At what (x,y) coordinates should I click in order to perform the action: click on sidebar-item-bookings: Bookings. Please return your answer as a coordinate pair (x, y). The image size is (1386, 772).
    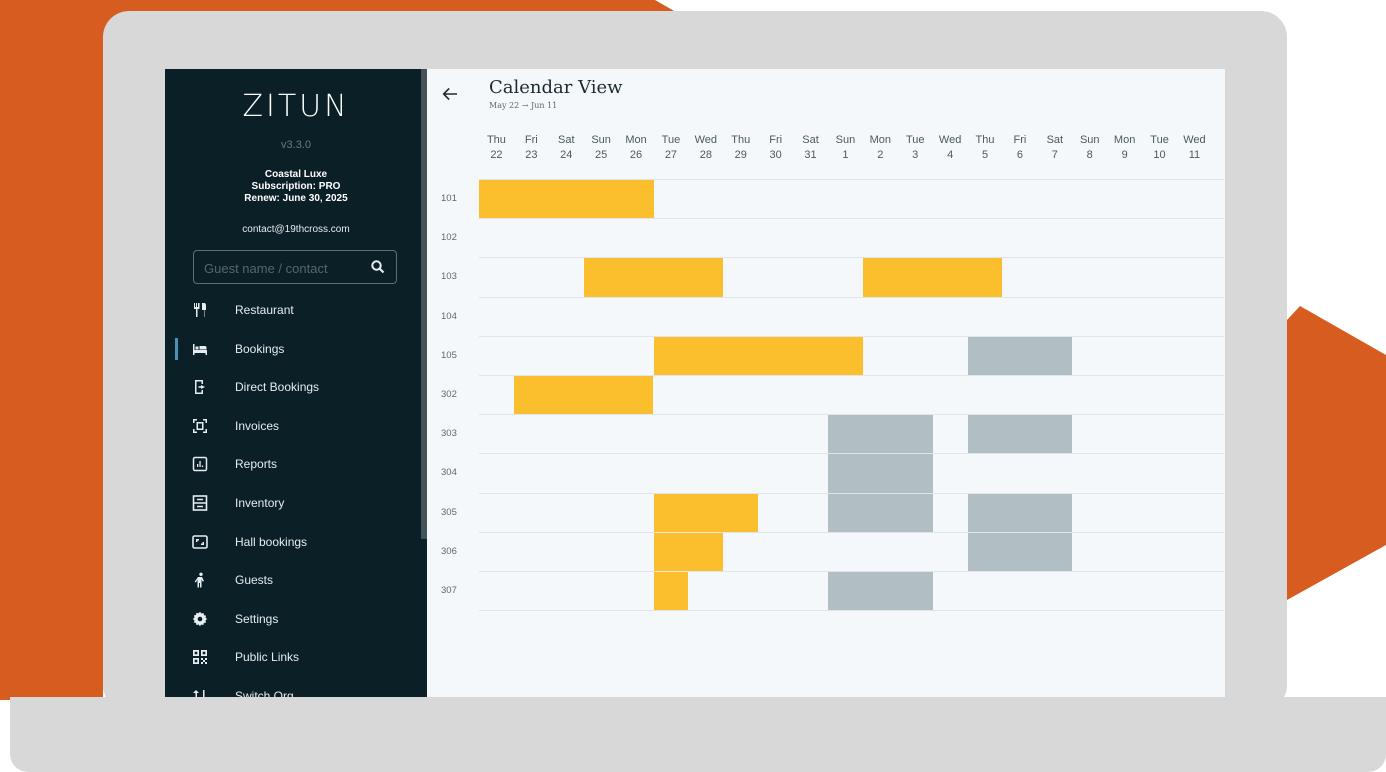
    Looking at the image, I should click on (293, 349).